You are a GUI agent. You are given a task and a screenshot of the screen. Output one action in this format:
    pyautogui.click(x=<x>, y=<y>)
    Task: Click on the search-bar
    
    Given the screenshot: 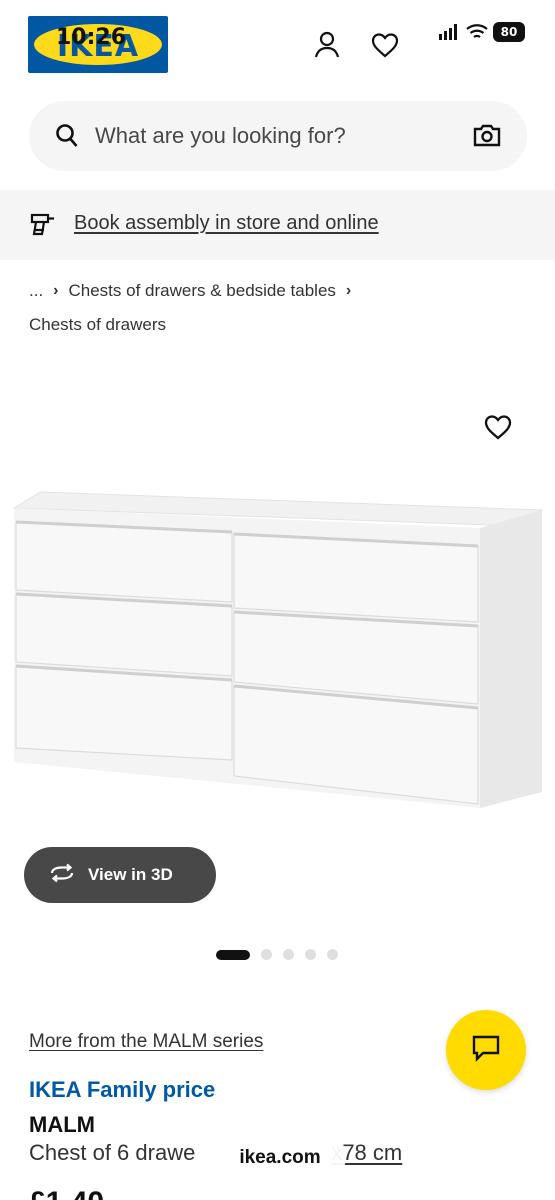 What is the action you would take?
    pyautogui.click(x=278, y=136)
    